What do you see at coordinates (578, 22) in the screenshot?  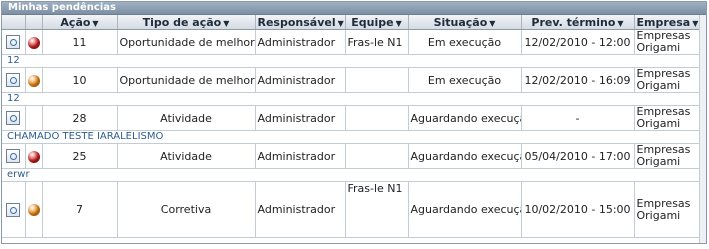 I see `col-header-prev-termino: Prev. término ▼` at bounding box center [578, 22].